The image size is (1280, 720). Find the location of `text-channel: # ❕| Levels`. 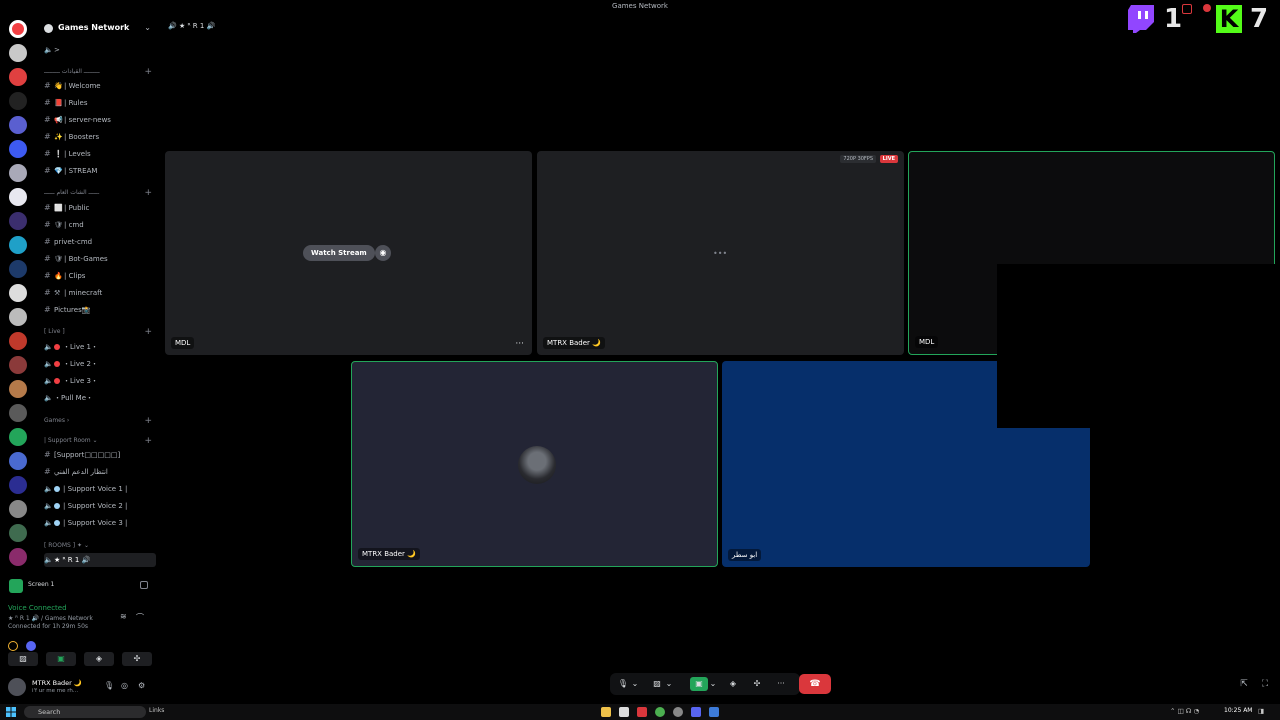

text-channel: # ❕| Levels is located at coordinates (100, 154).